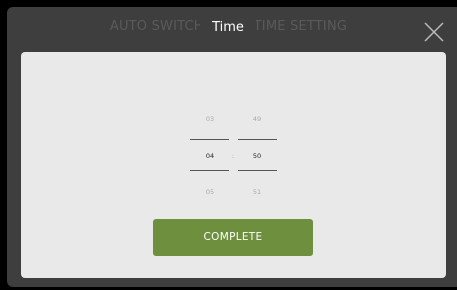 This screenshot has width=457, height=290. I want to click on hour-prev-value: 03, so click(210, 119).